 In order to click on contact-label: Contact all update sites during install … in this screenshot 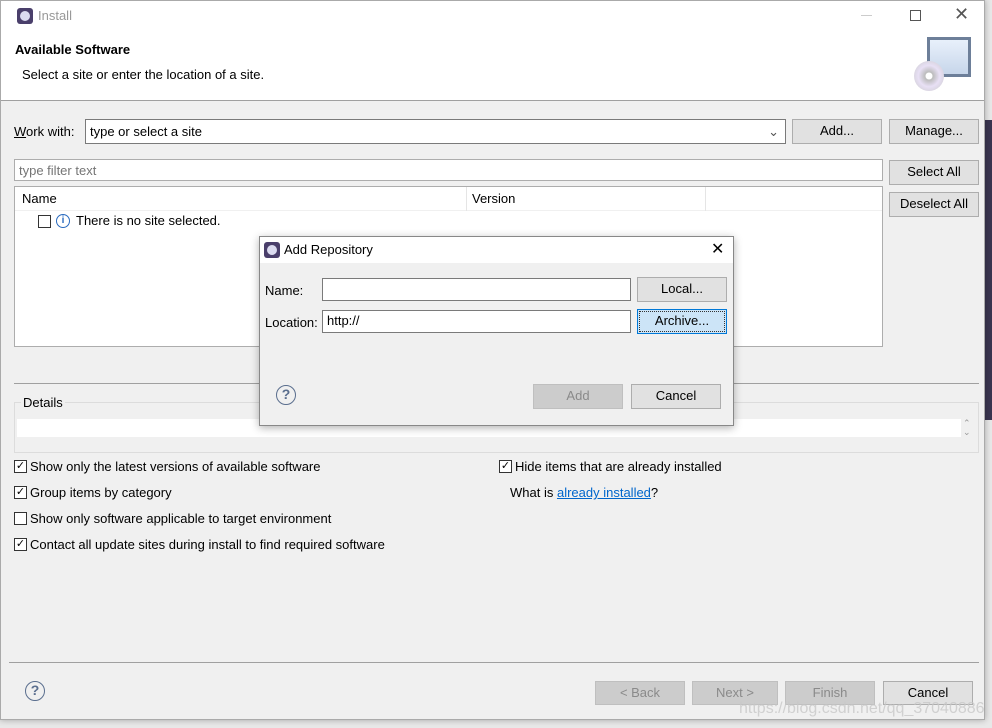, I will do `click(207, 544)`.